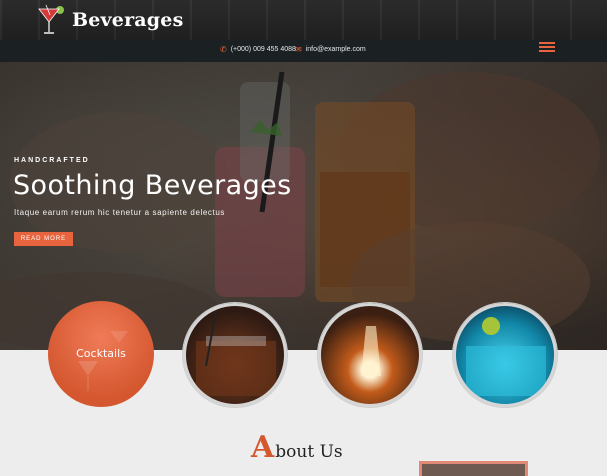 The image size is (607, 476). I want to click on logo-text: Beverages, so click(128, 20).